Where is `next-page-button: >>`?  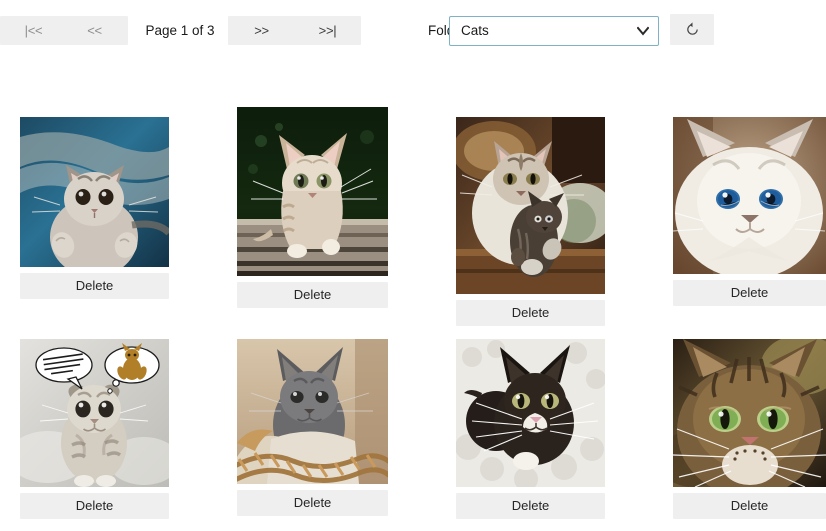 next-page-button: >> is located at coordinates (261, 30).